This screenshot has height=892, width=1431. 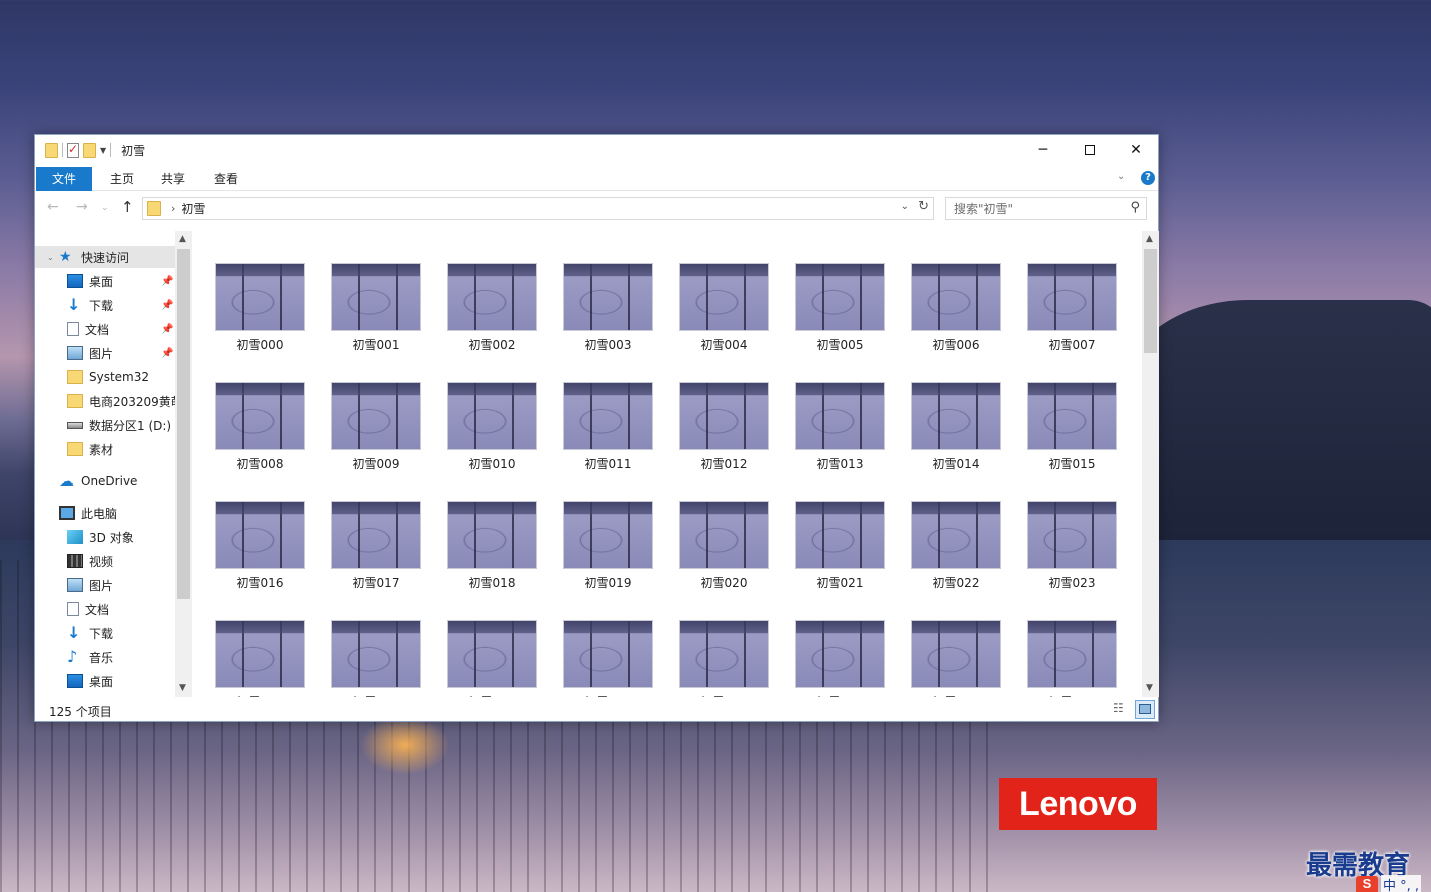 What do you see at coordinates (259, 313) in the screenshot?
I see `file-thumbnail: 初雪000` at bounding box center [259, 313].